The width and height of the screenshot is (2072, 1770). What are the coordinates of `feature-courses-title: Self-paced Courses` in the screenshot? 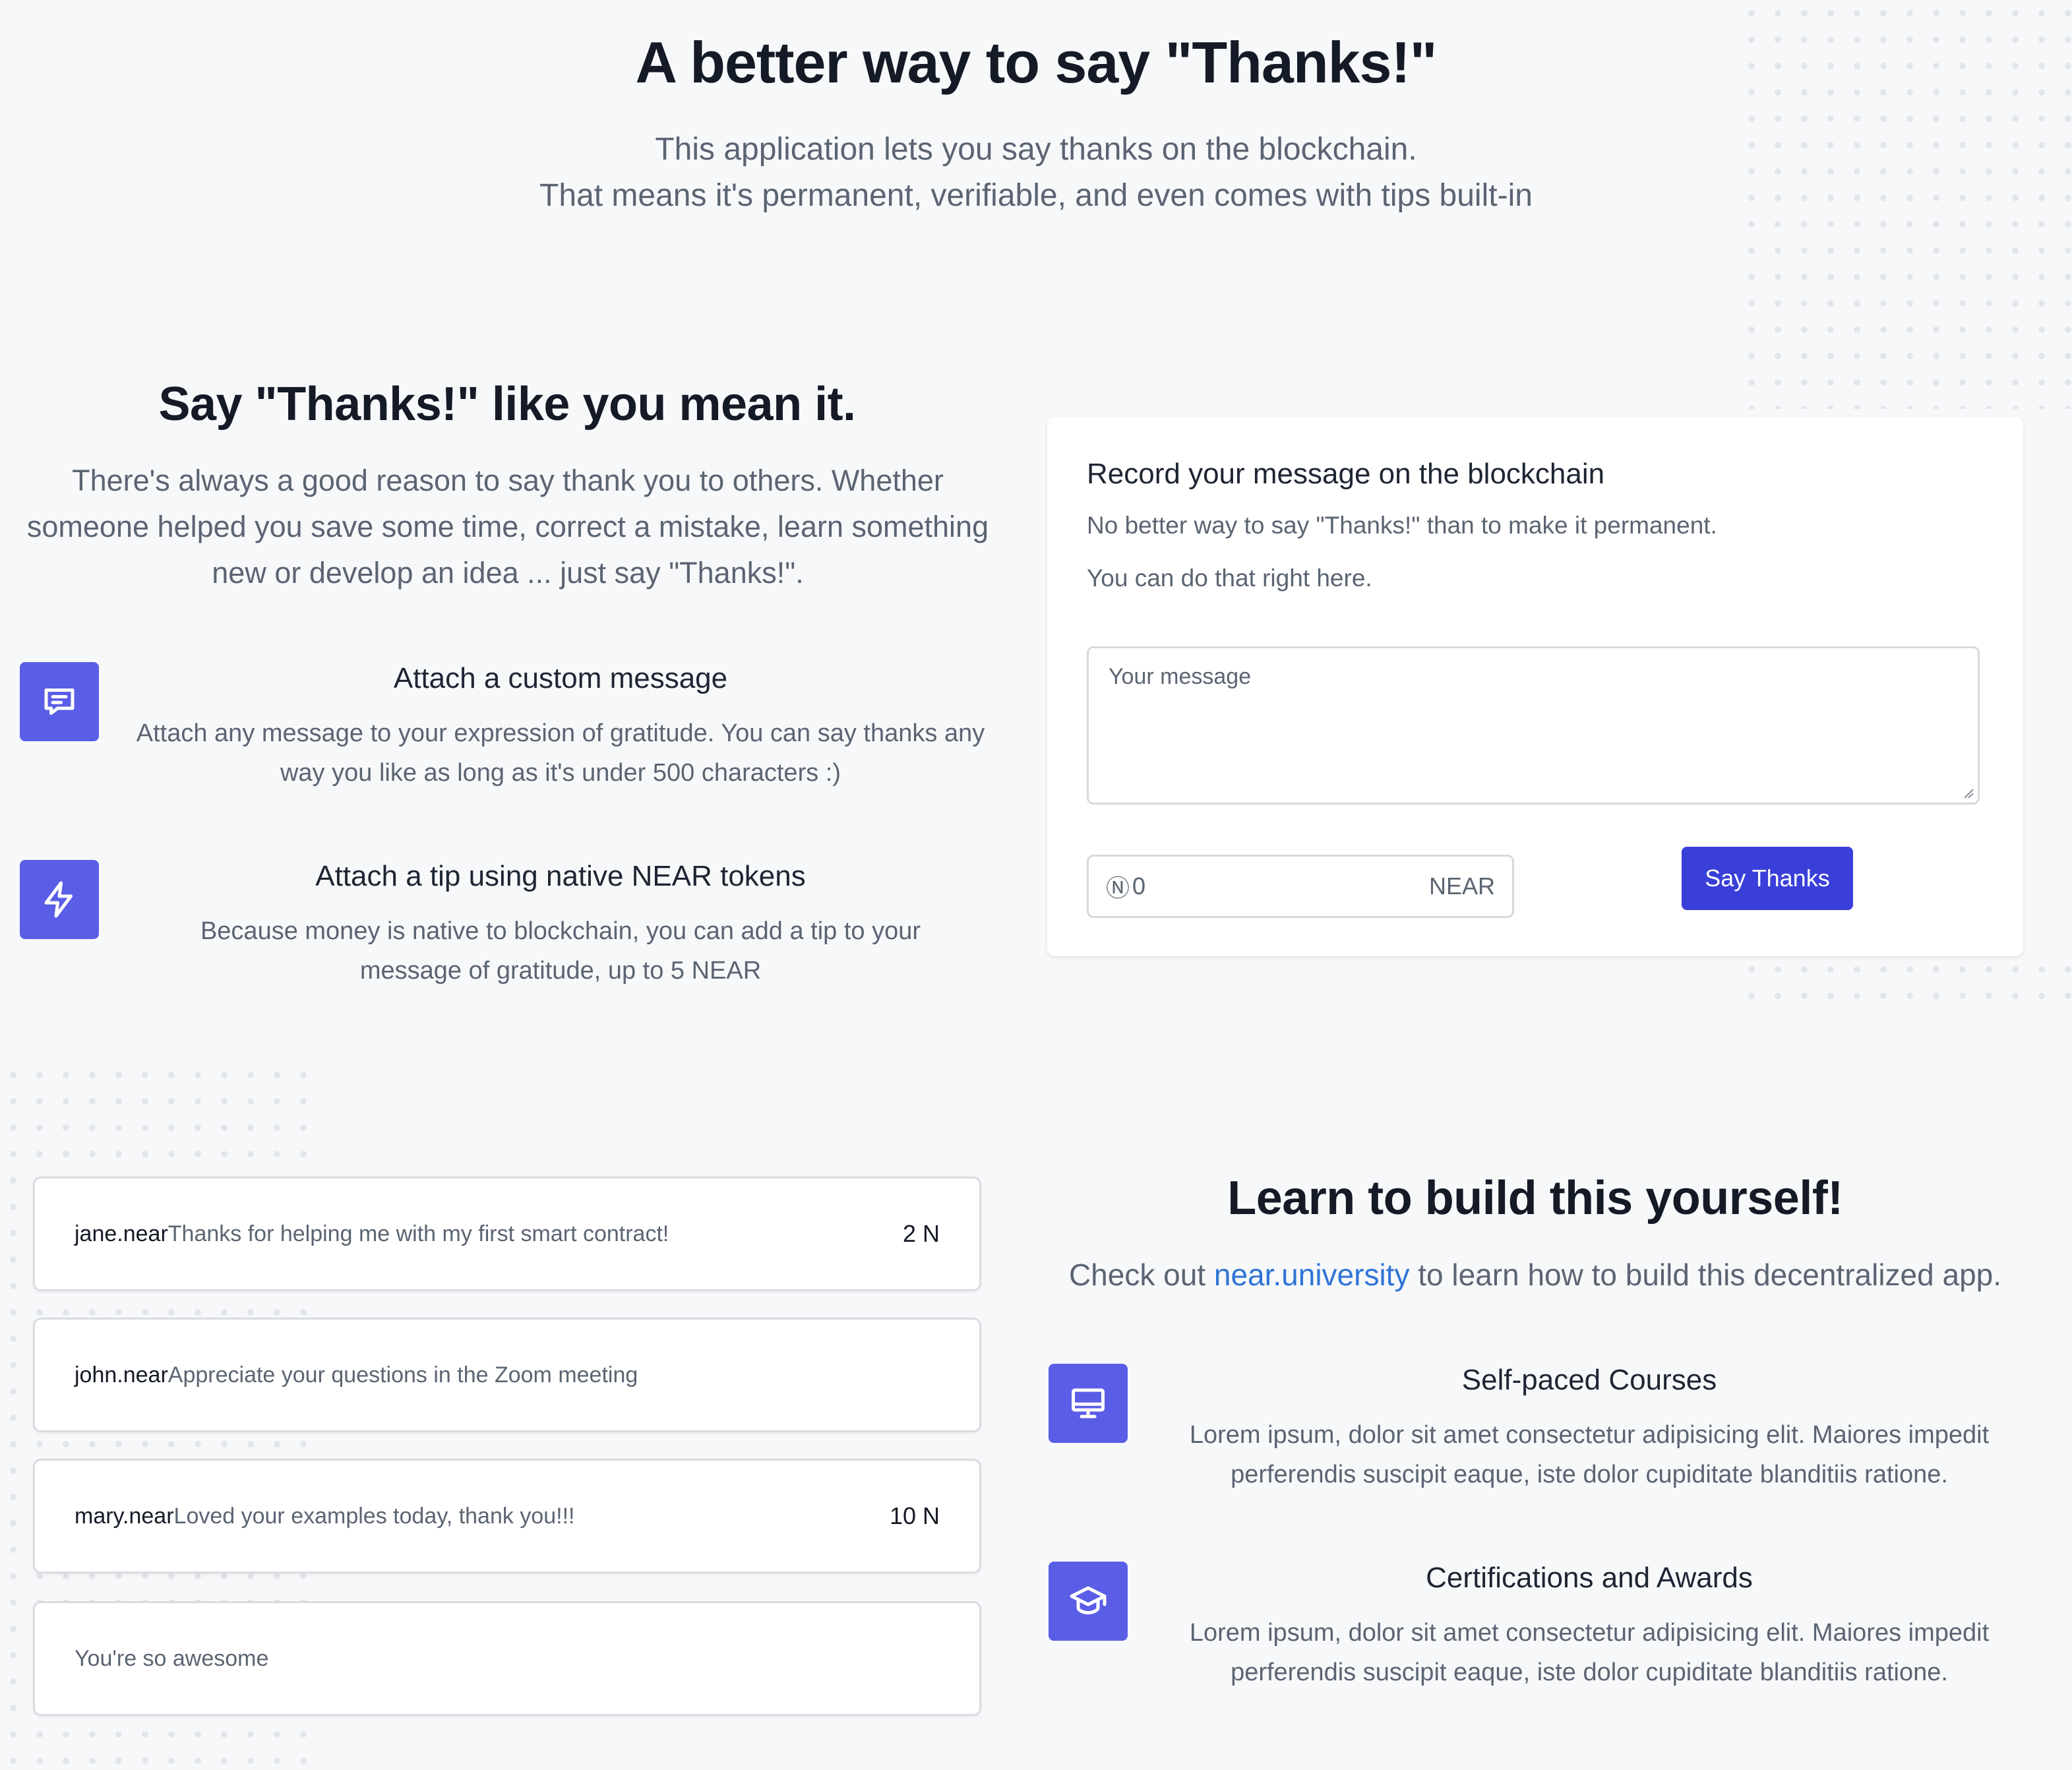 It's located at (1589, 1380).